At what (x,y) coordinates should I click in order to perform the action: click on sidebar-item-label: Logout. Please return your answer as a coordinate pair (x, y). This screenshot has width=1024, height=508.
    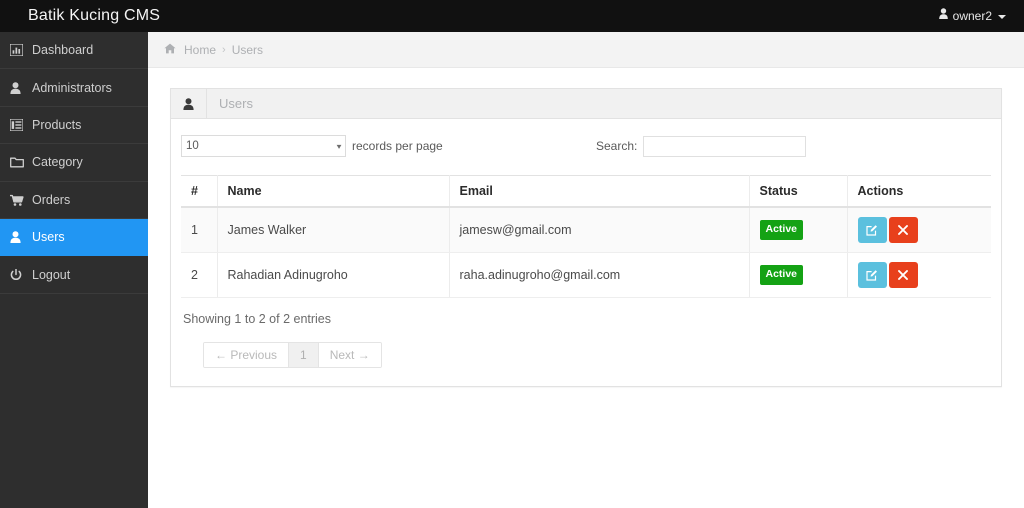
    Looking at the image, I should click on (51, 274).